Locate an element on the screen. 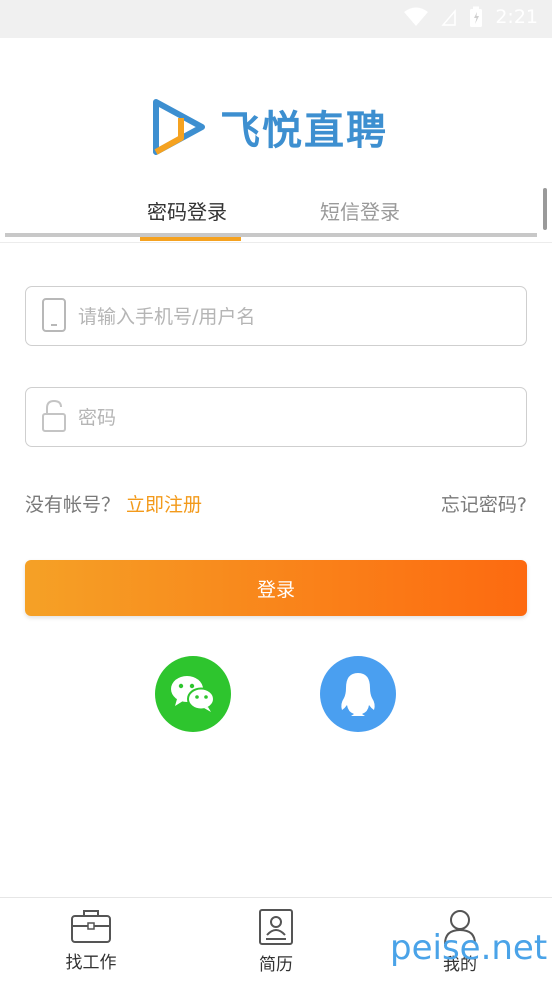 The height and width of the screenshot is (981, 552). password-input is located at coordinates (293, 418).